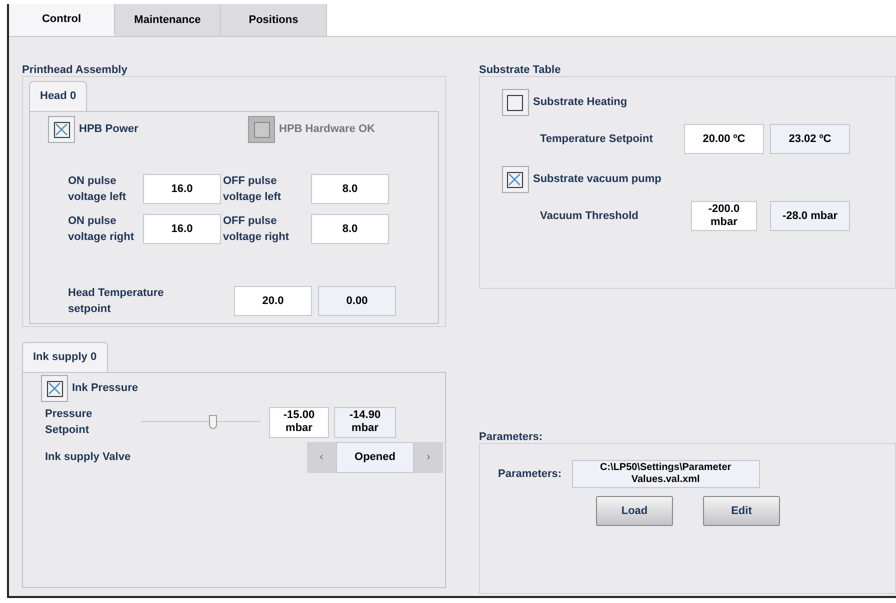 This screenshot has height=603, width=896. I want to click on field-label: Temperature Setpoint, so click(597, 139).